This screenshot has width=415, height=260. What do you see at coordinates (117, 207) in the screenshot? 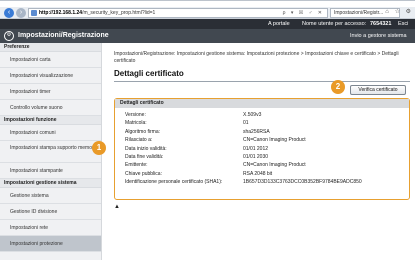
I see `back-to-top-icon: ▲` at bounding box center [117, 207].